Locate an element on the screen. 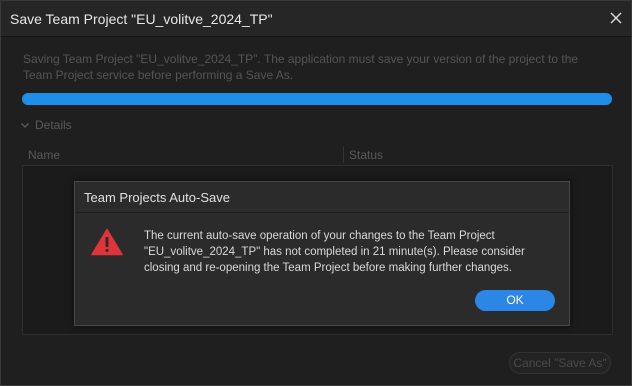 The height and width of the screenshot is (386, 632). save-progress-bar is located at coordinates (317, 99).